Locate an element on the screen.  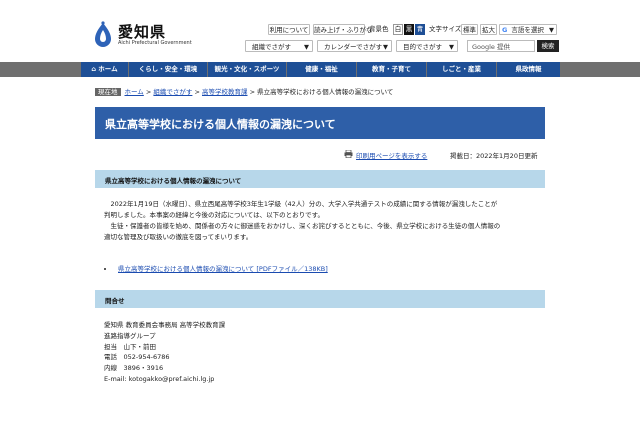
nav-item-tourism: 観光・文化・スポーツ is located at coordinates (247, 69).